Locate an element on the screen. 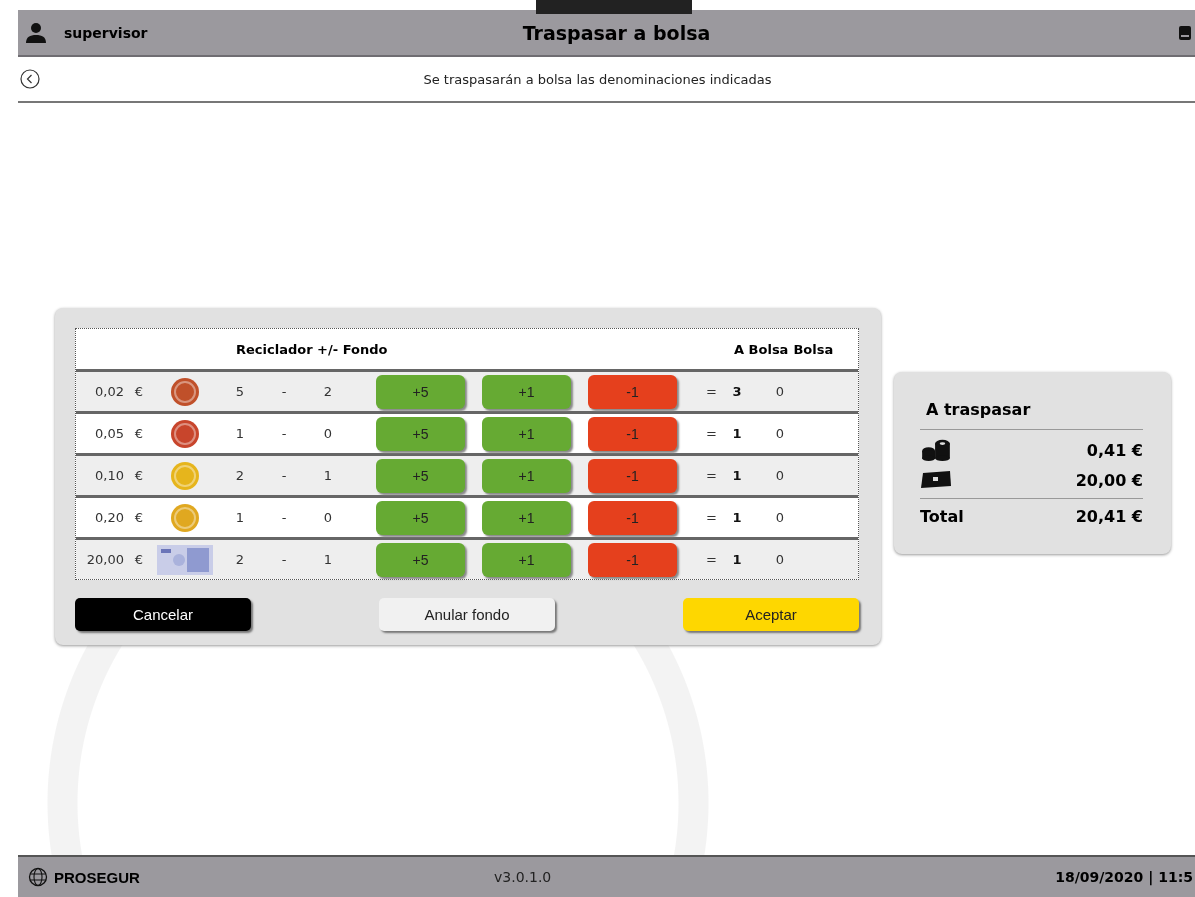 This screenshot has width=1195, height=897. cancel-button: Cancelar is located at coordinates (163, 614).